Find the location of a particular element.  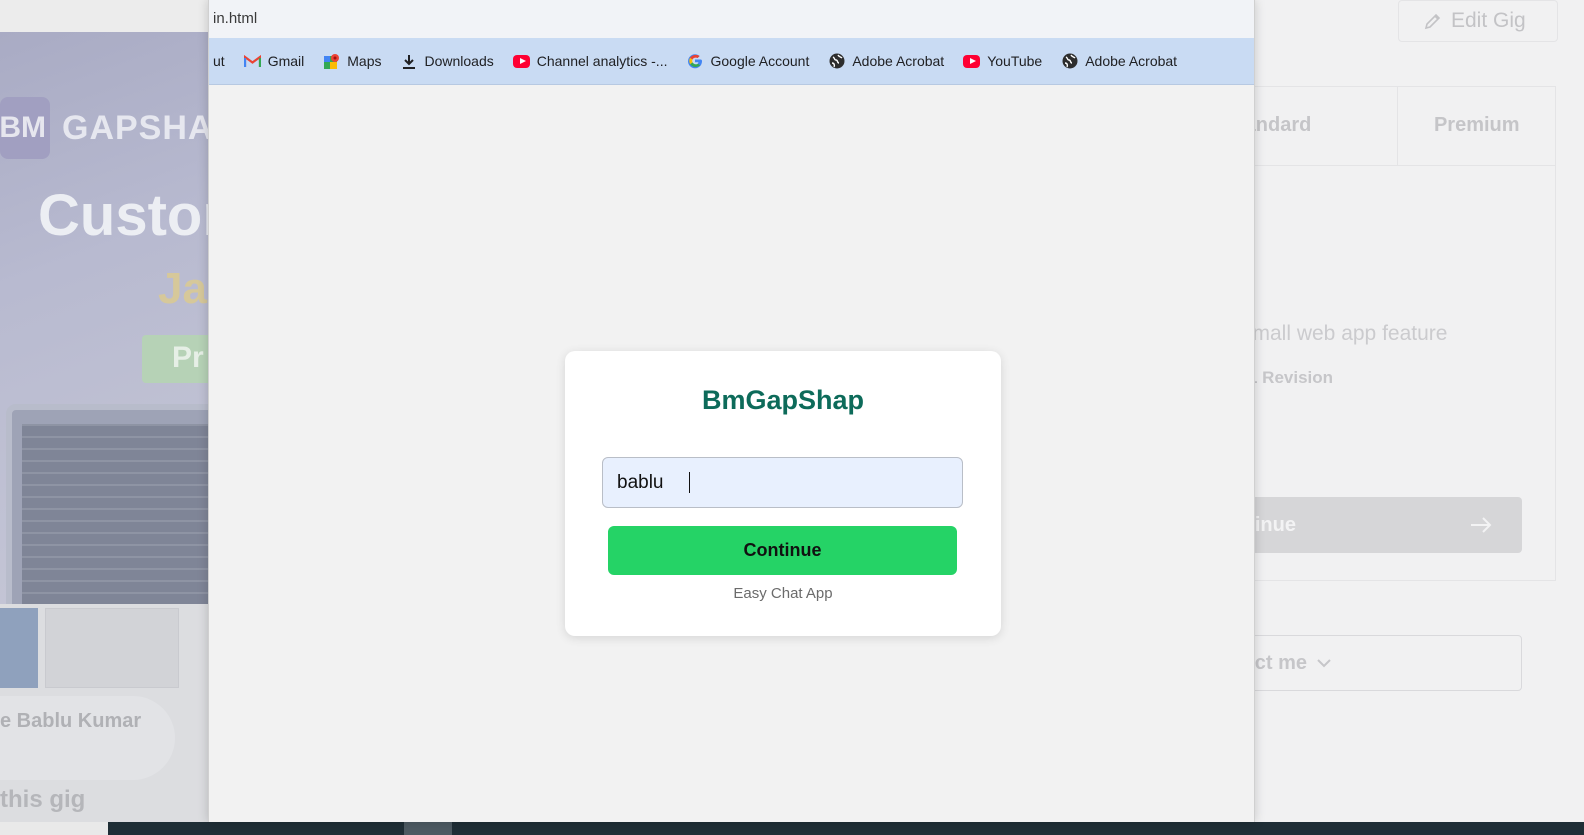

package-description: small web app feature is located at coordinates (1347, 333).